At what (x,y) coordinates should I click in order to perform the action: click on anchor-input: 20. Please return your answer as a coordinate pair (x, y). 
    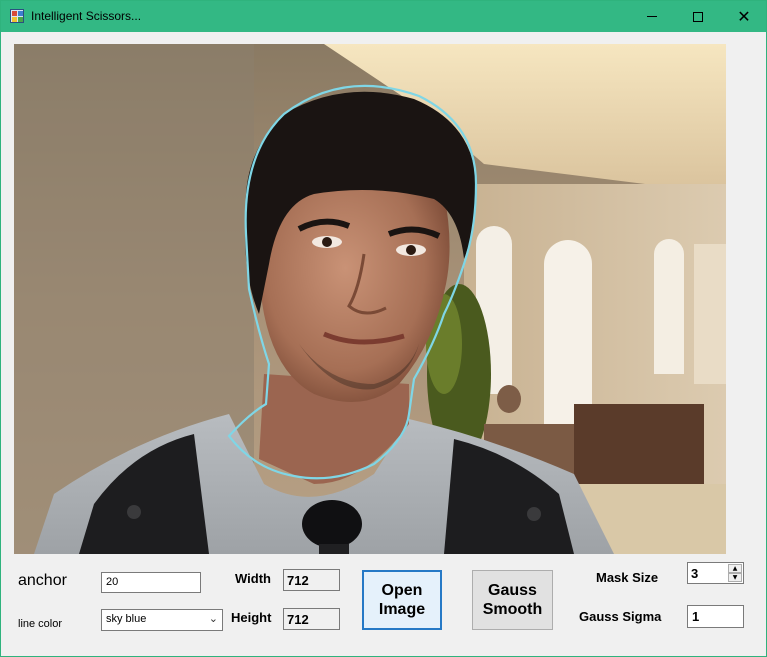
    Looking at the image, I should click on (151, 582).